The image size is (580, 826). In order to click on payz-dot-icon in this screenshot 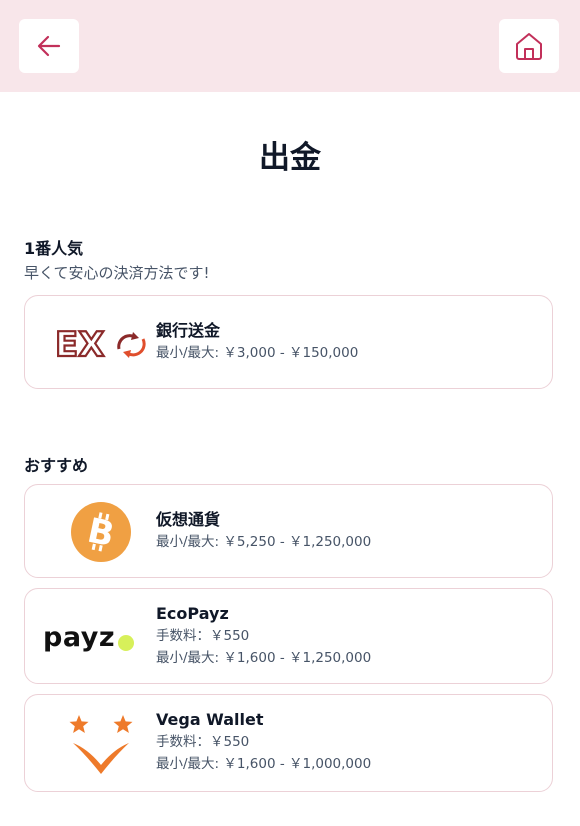, I will do `click(126, 643)`.